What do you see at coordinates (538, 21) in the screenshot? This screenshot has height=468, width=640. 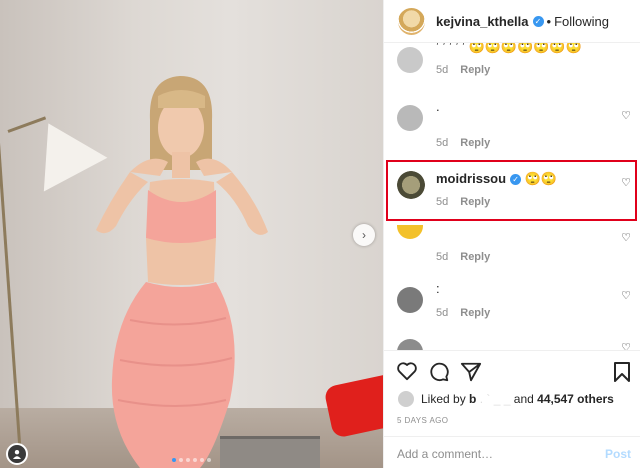 I see `verified-badge-icon: ✓` at bounding box center [538, 21].